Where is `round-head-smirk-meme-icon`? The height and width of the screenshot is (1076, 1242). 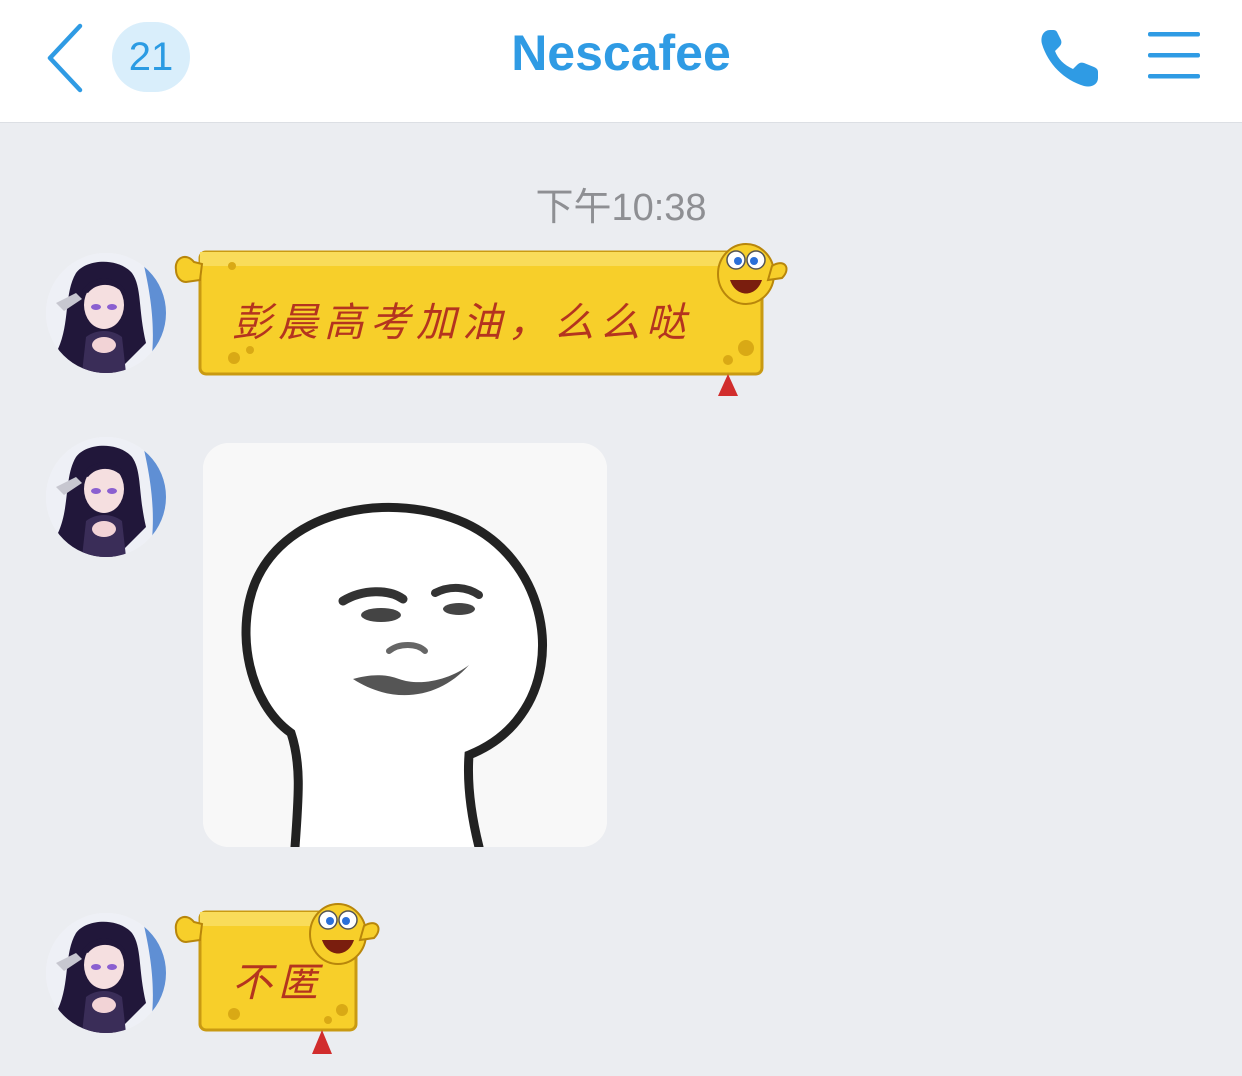 round-head-smirk-meme-icon is located at coordinates (405, 645).